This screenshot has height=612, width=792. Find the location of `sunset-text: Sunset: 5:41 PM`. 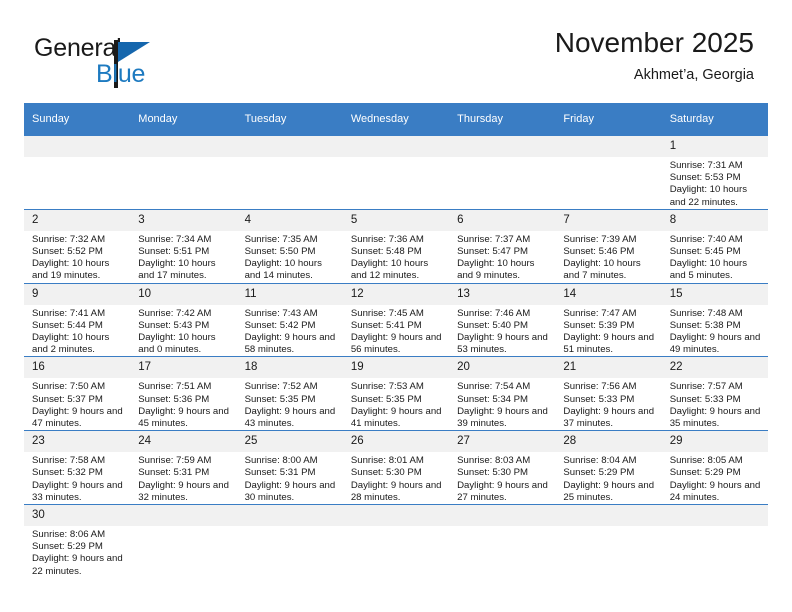

sunset-text: Sunset: 5:41 PM is located at coordinates (386, 325).